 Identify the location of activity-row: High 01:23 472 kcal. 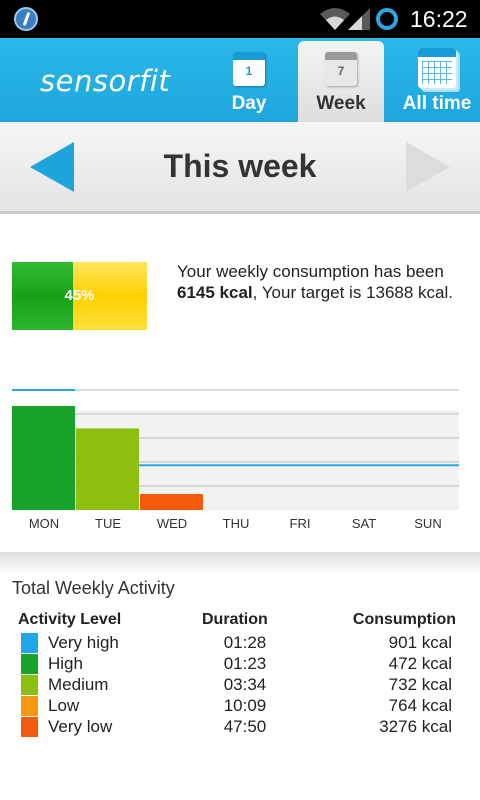
(240, 663).